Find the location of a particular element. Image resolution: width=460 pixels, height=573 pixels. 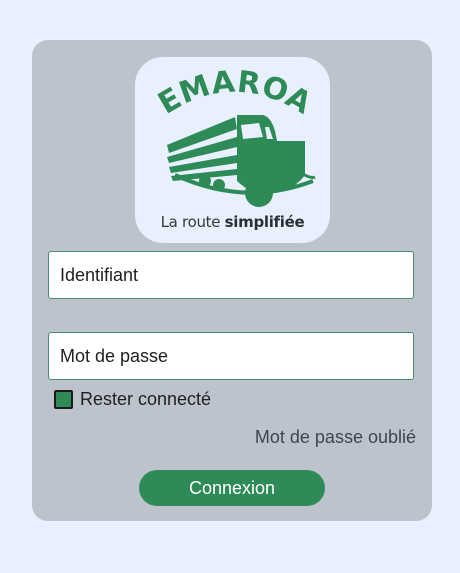

tagline-bold: simplifiée is located at coordinates (264, 222).